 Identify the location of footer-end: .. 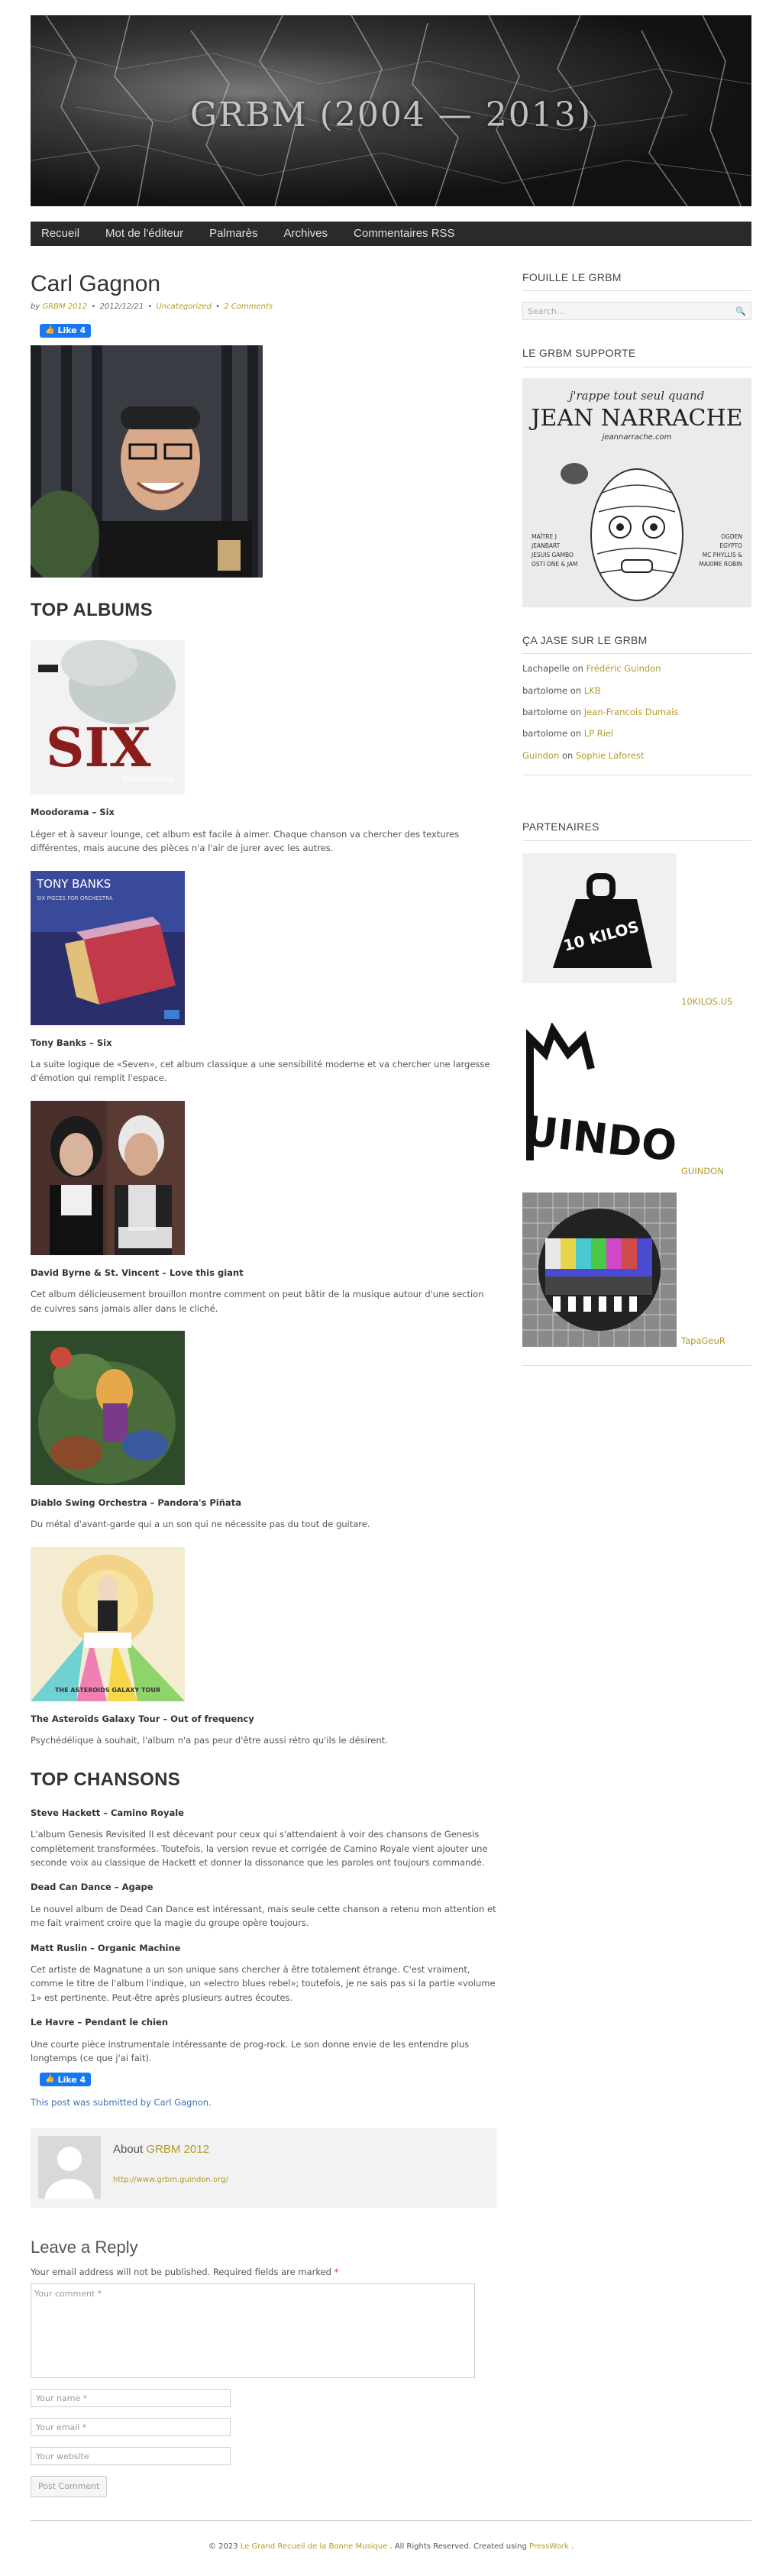
(572, 2546).